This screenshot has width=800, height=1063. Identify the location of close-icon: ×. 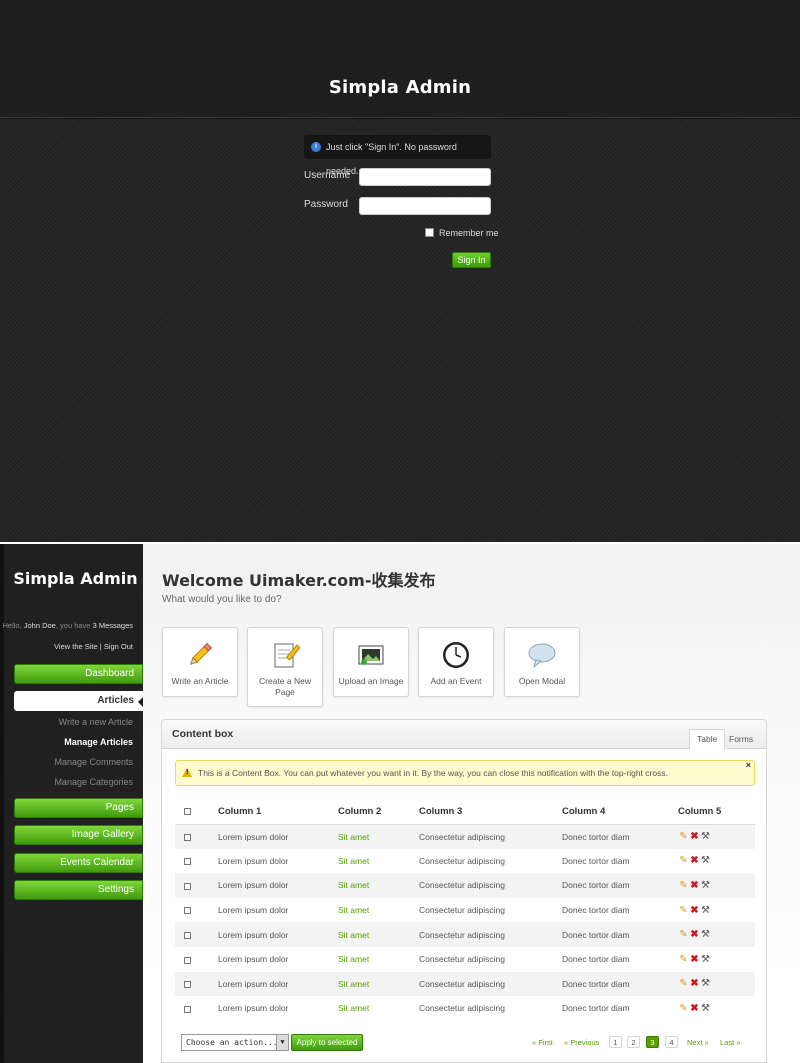
(748, 765).